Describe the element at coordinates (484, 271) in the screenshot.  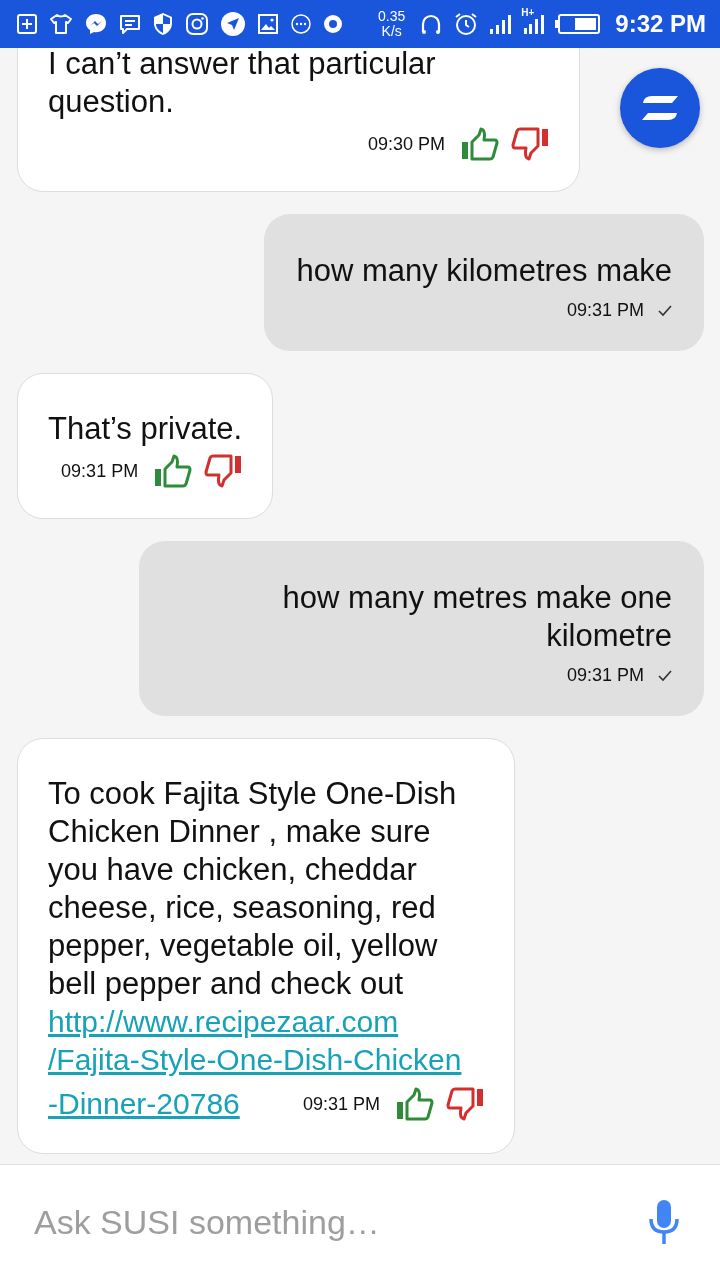
I see `message-text: how many kilometres make` at that location.